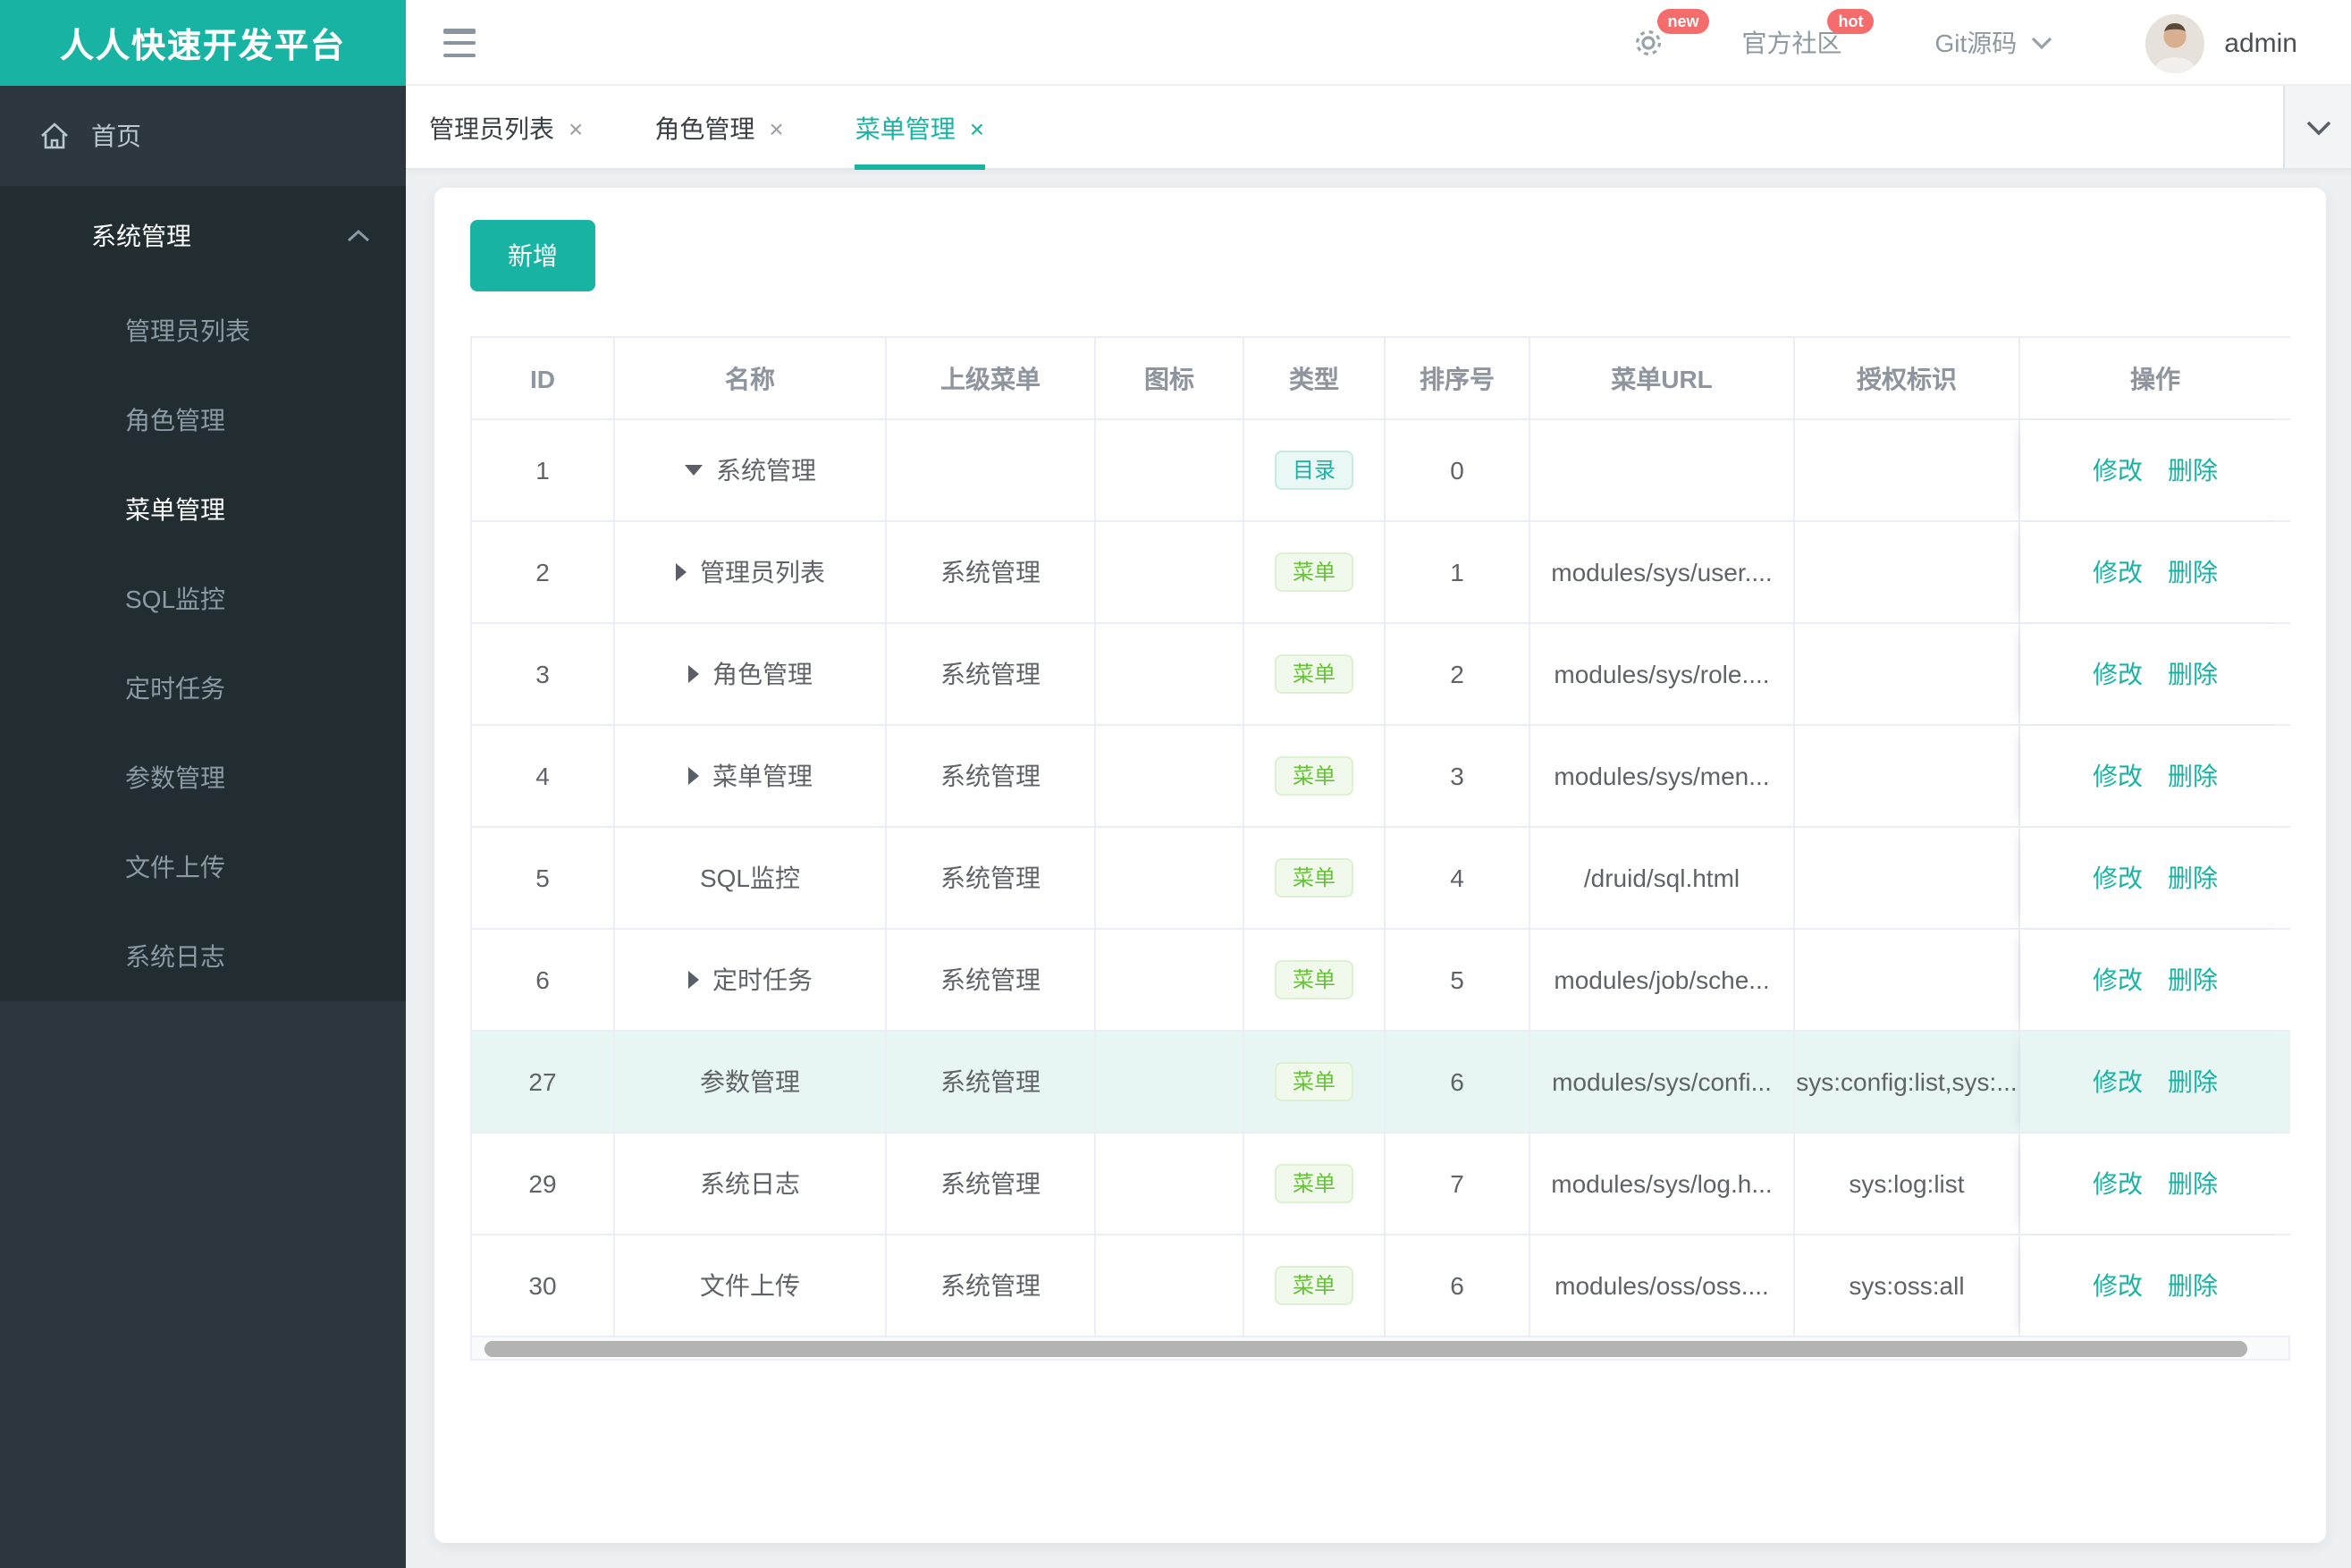  What do you see at coordinates (1458, 675) in the screenshot?
I see `cell-order: 2` at bounding box center [1458, 675].